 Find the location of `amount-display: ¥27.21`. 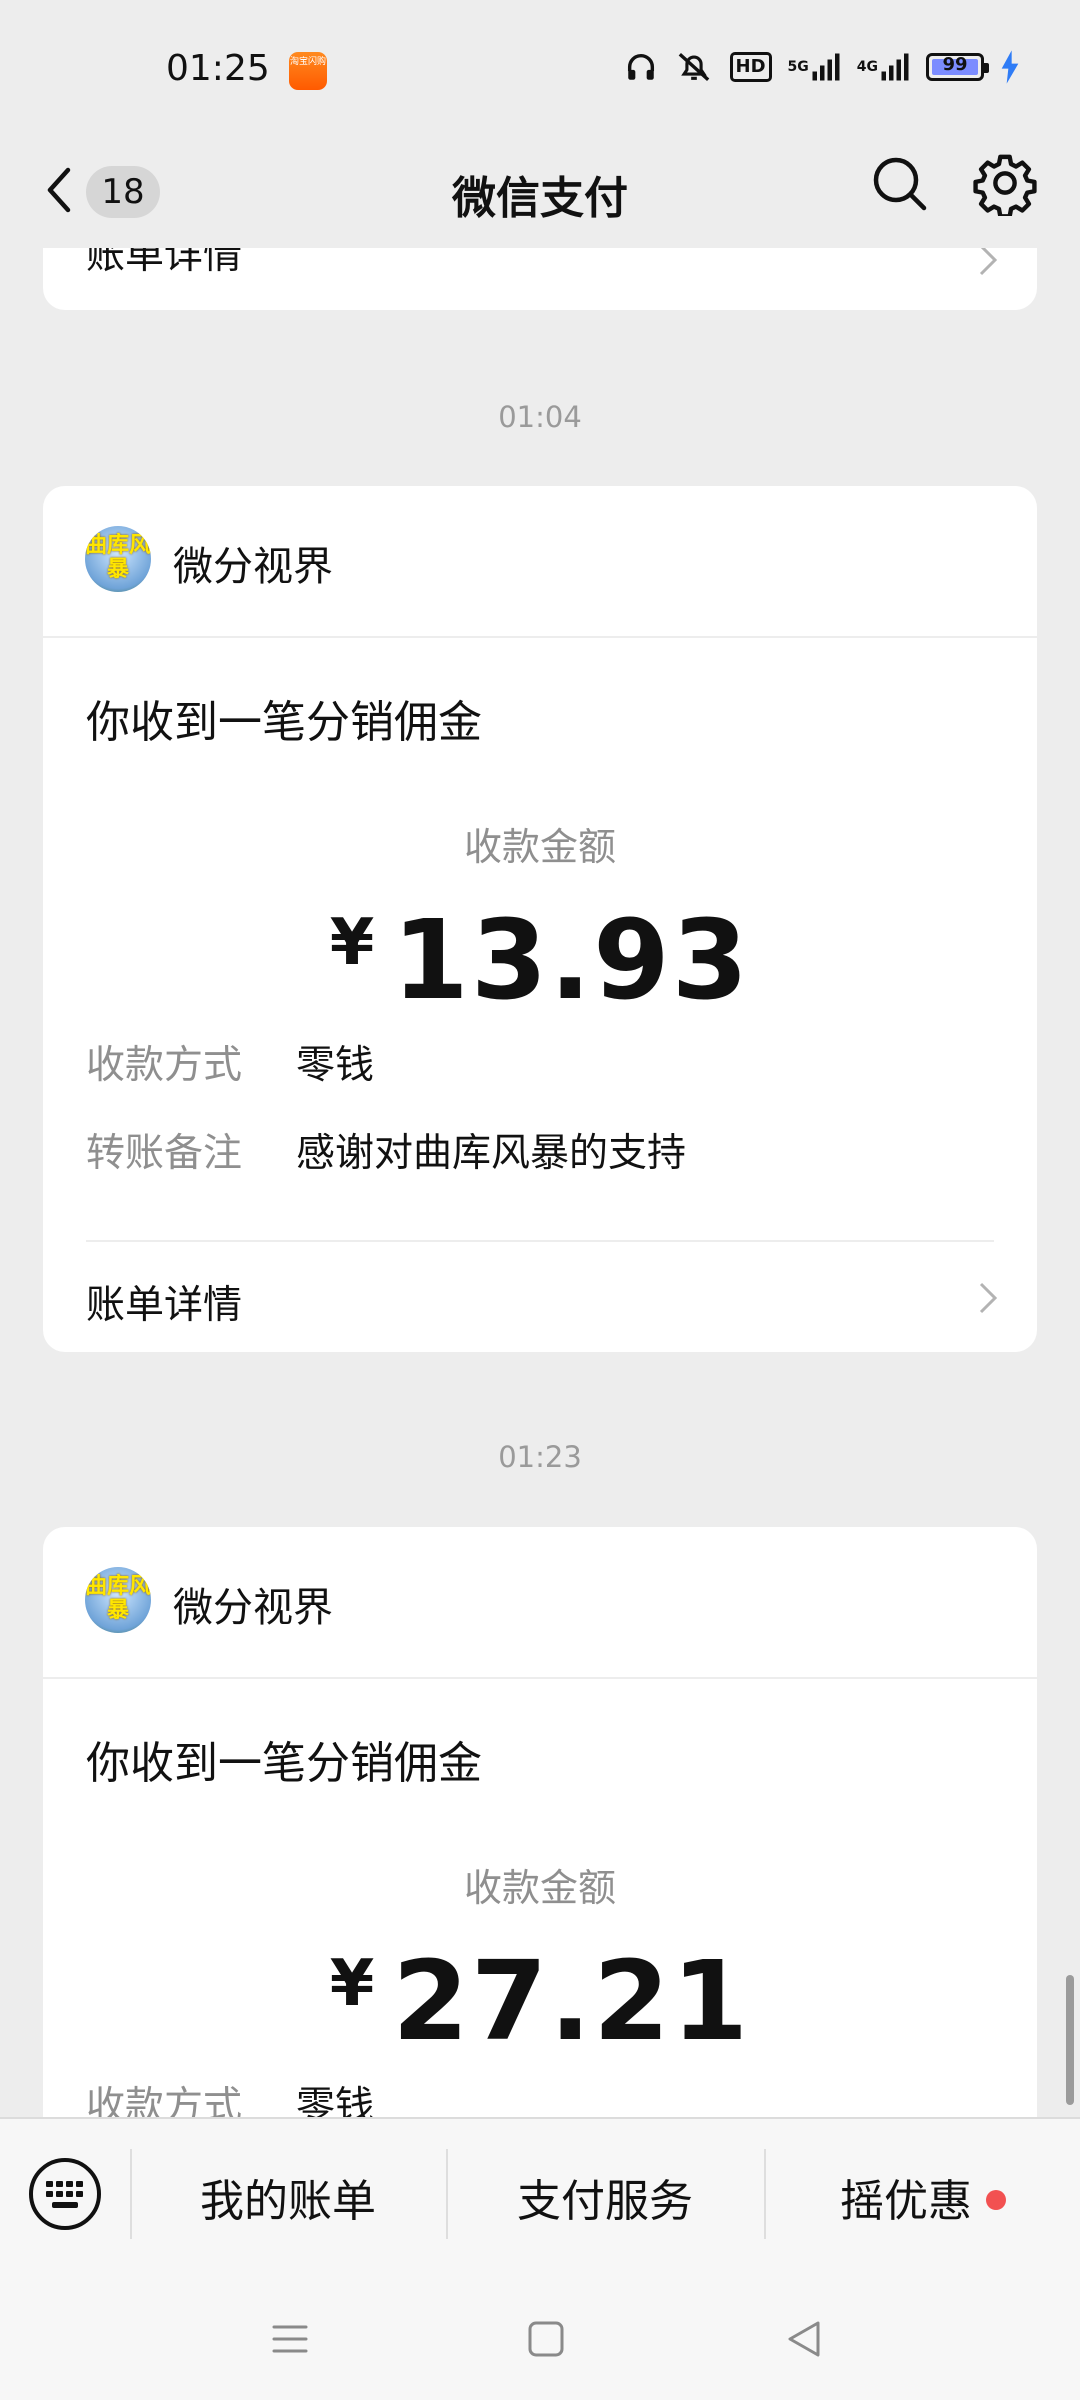

amount-display: ¥27.21 is located at coordinates (540, 2001).